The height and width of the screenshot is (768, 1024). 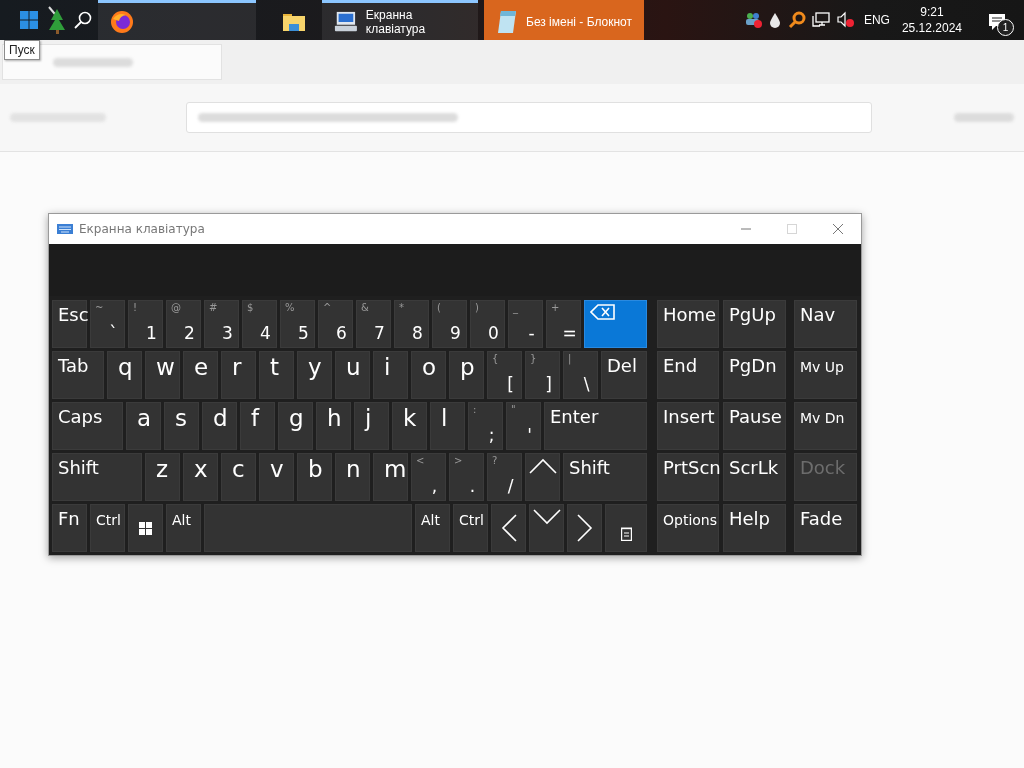 What do you see at coordinates (411, 324) in the screenshot?
I see `keyboard-key: * 8` at bounding box center [411, 324].